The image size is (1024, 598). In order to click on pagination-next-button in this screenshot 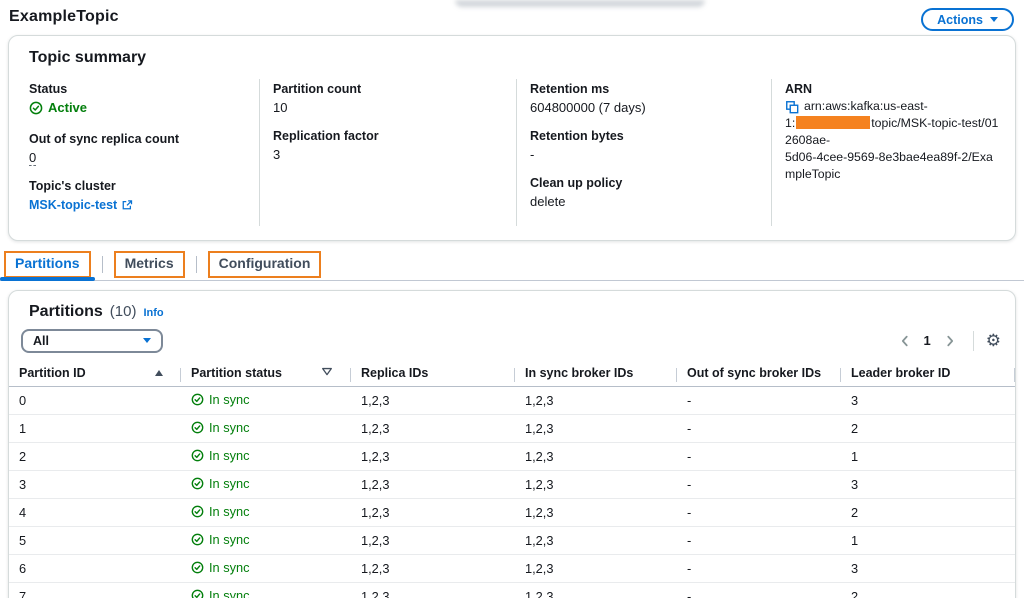, I will do `click(950, 341)`.